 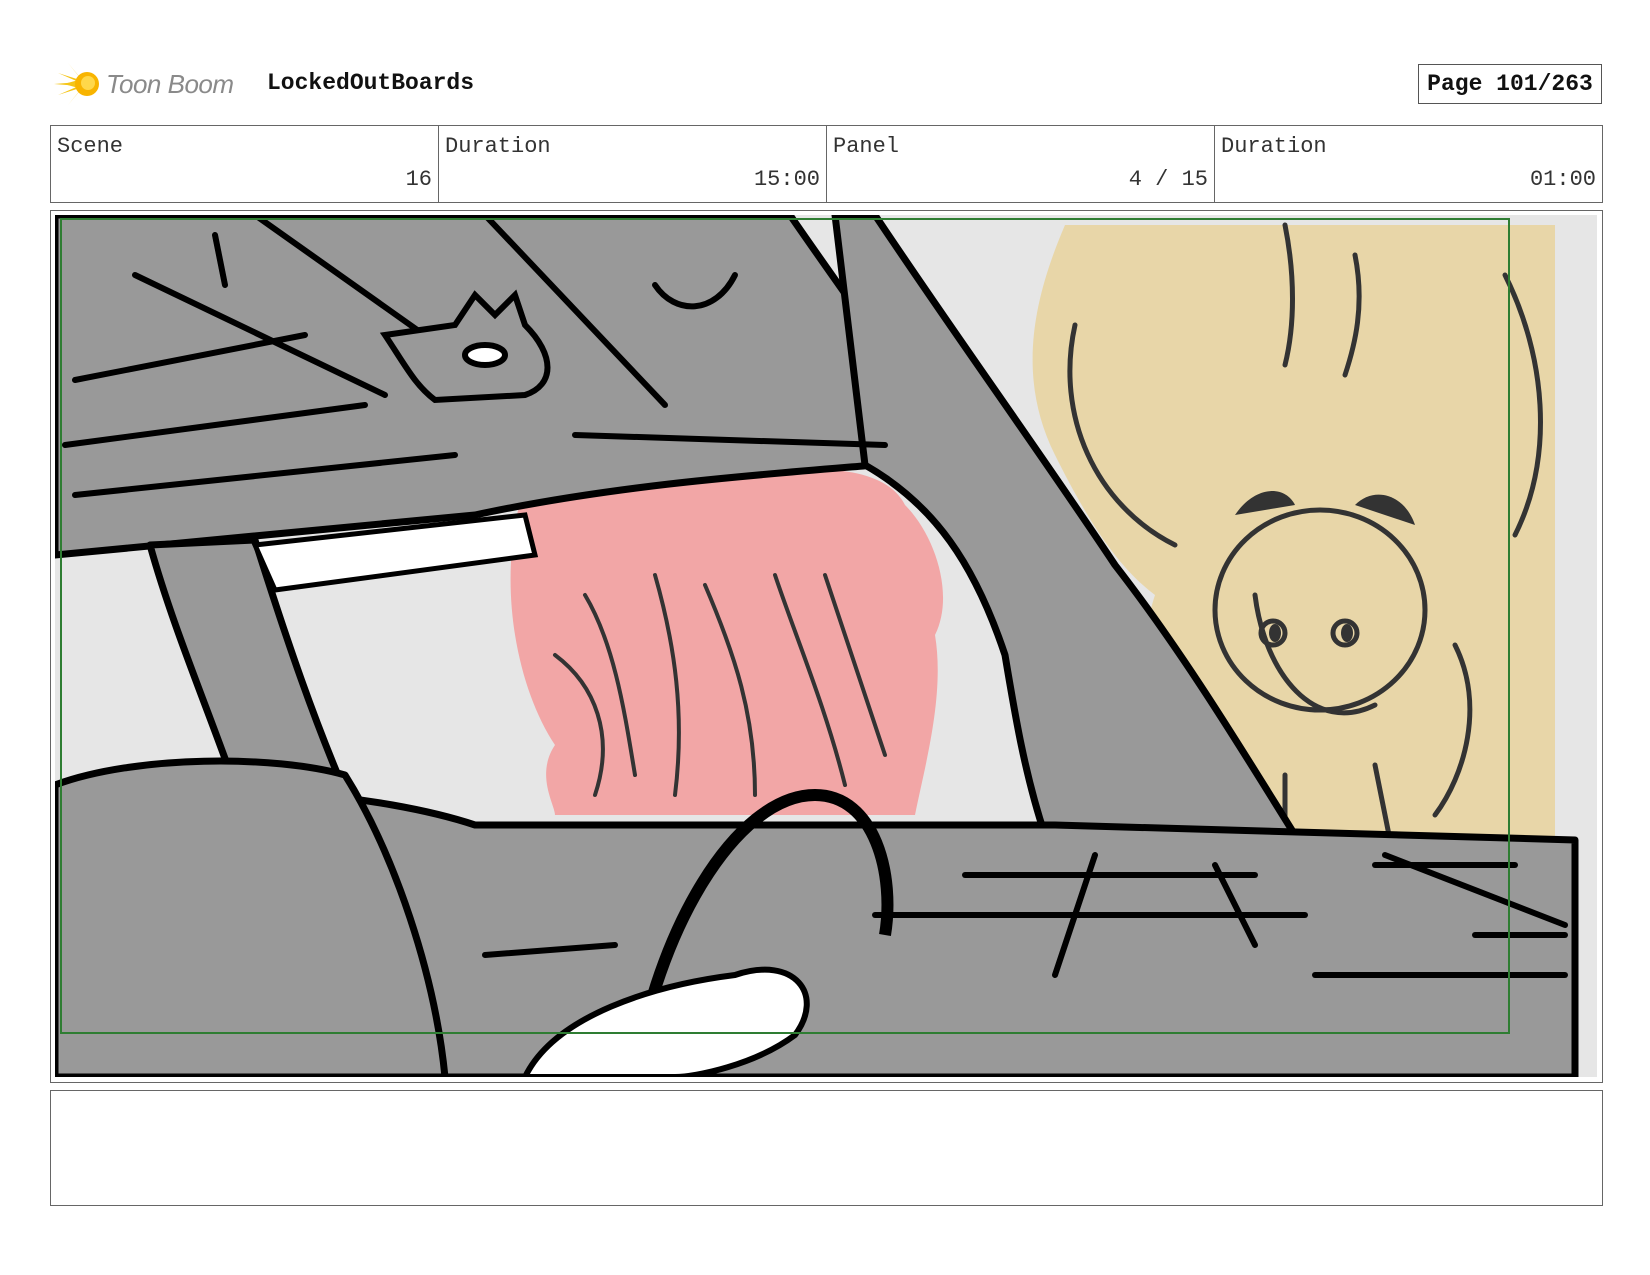 What do you see at coordinates (1408, 164) in the screenshot?
I see `panel-duration-cell: Duration 01:00` at bounding box center [1408, 164].